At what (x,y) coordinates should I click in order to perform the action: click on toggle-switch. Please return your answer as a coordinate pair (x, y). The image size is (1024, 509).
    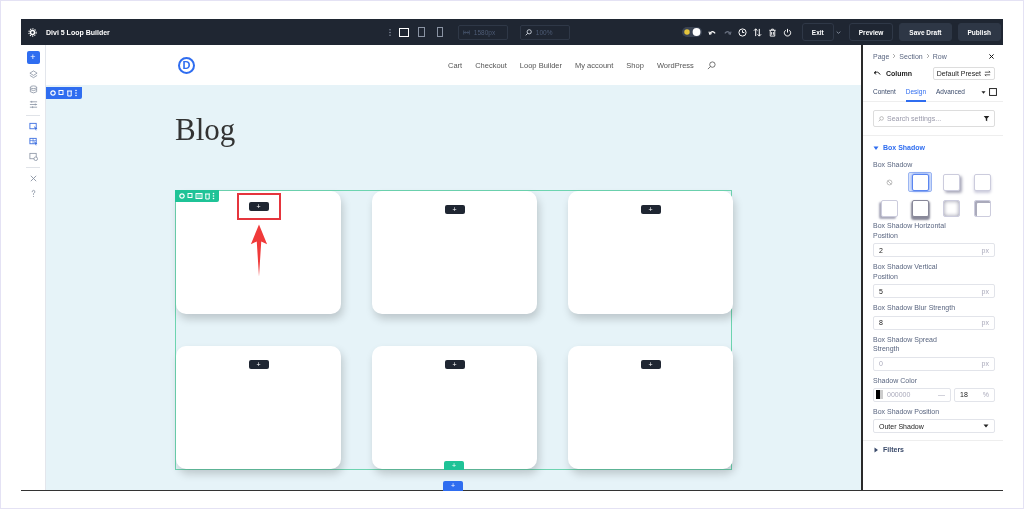
    Looking at the image, I should click on (691, 32).